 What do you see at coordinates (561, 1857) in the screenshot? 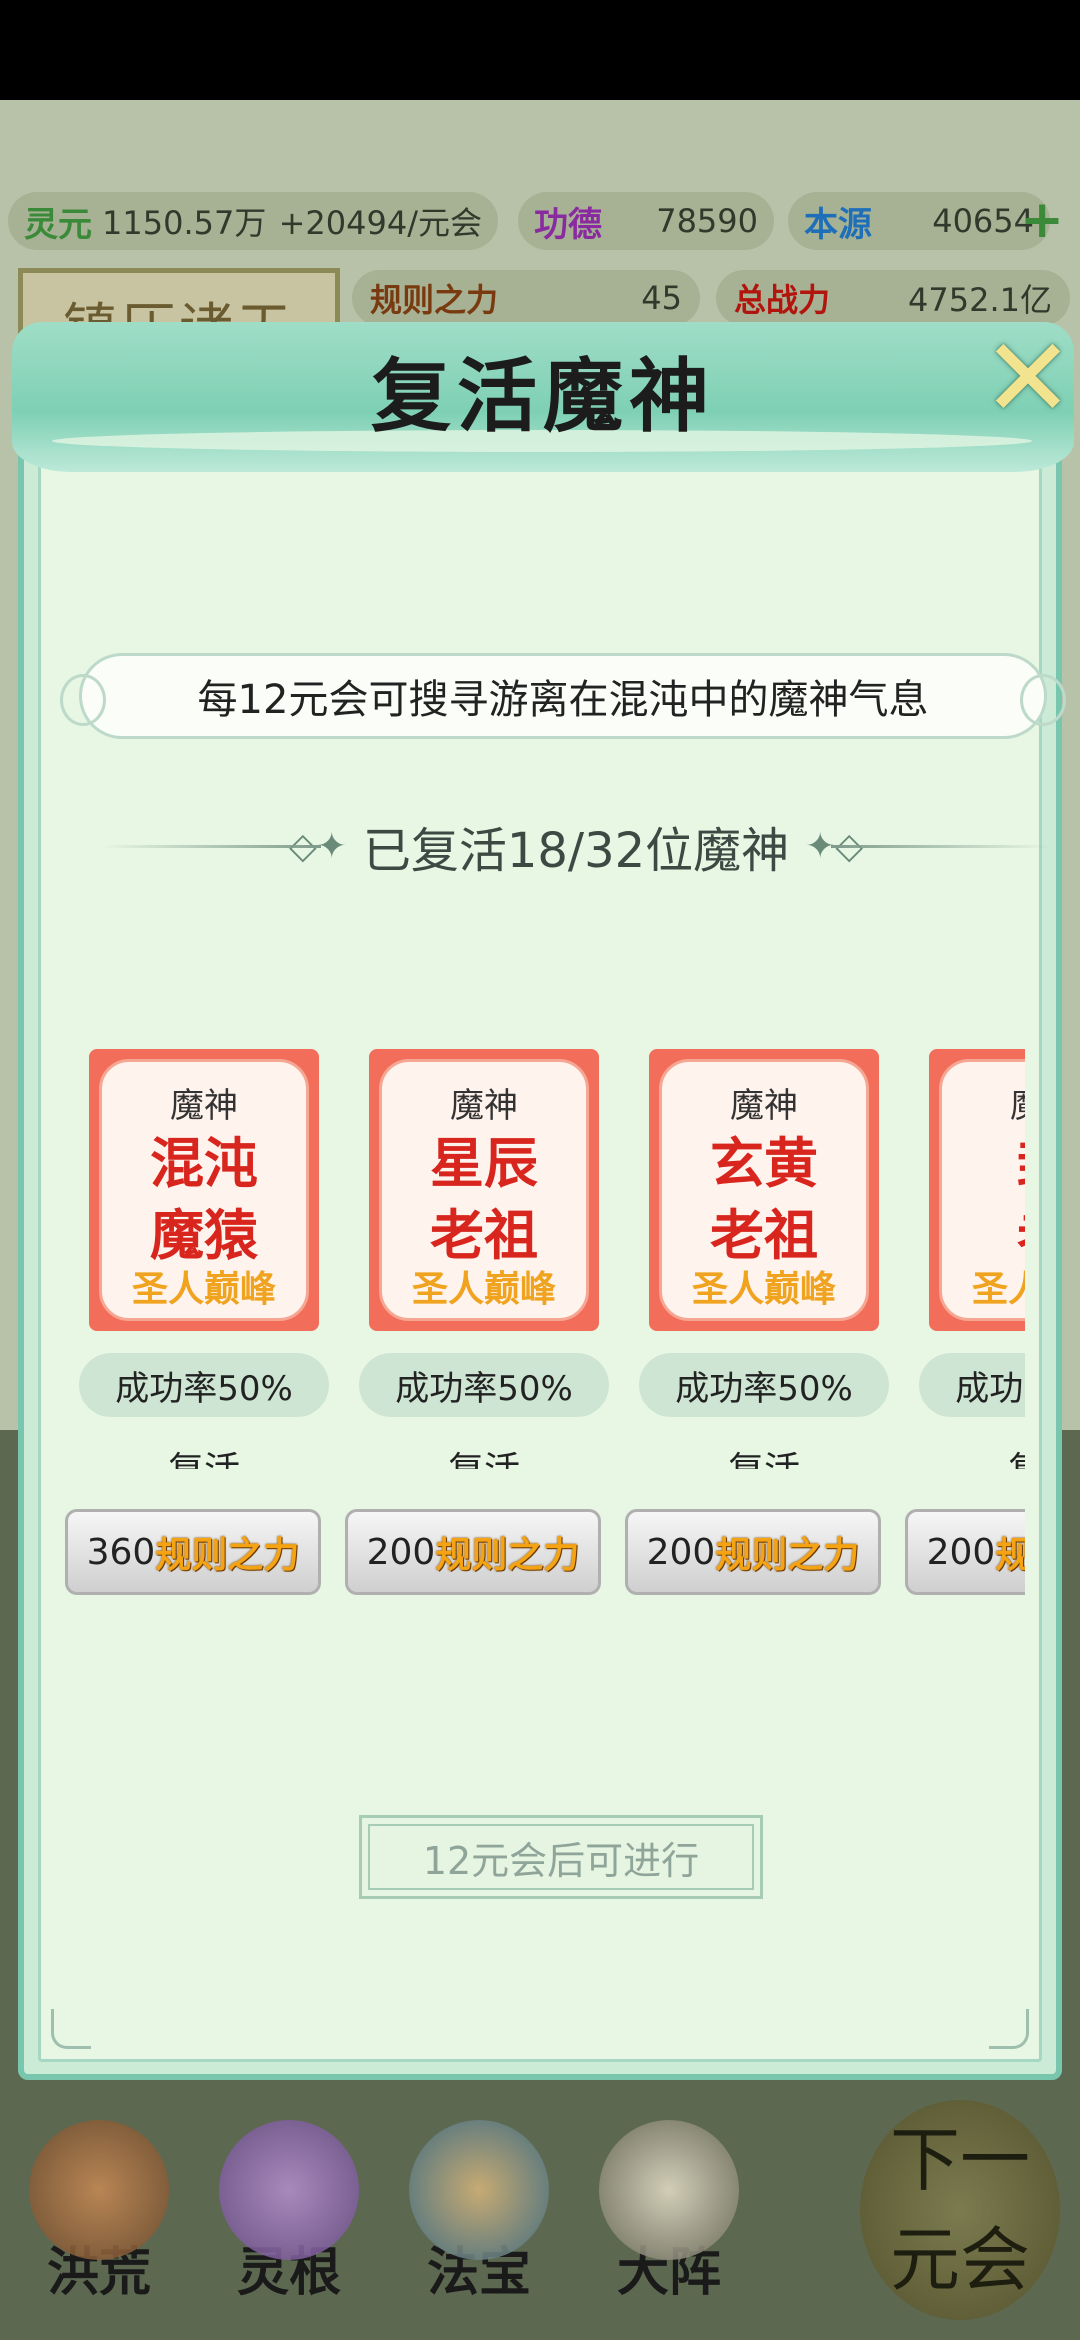
I see `search-later-button: 12元会后可进行` at bounding box center [561, 1857].